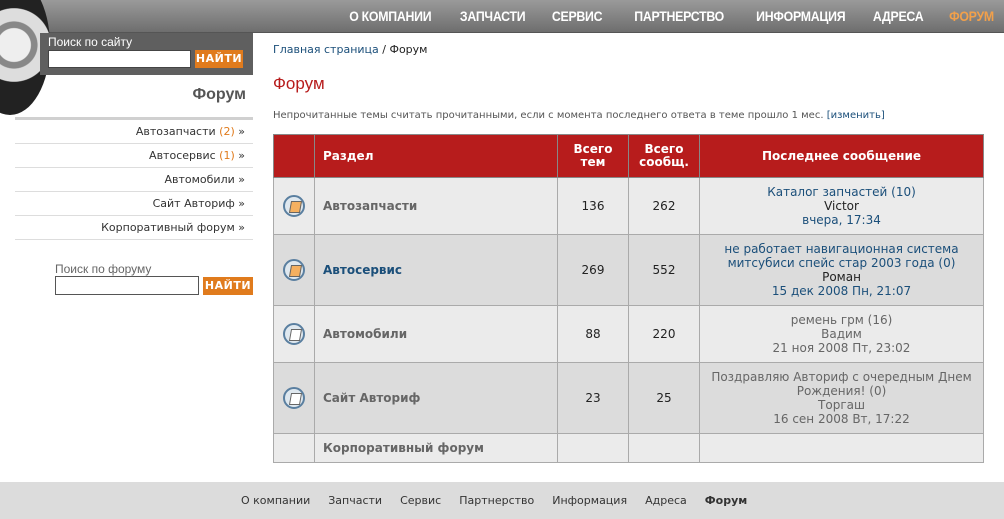  What do you see at coordinates (664, 334) in the screenshot?
I see `post-count: 220` at bounding box center [664, 334].